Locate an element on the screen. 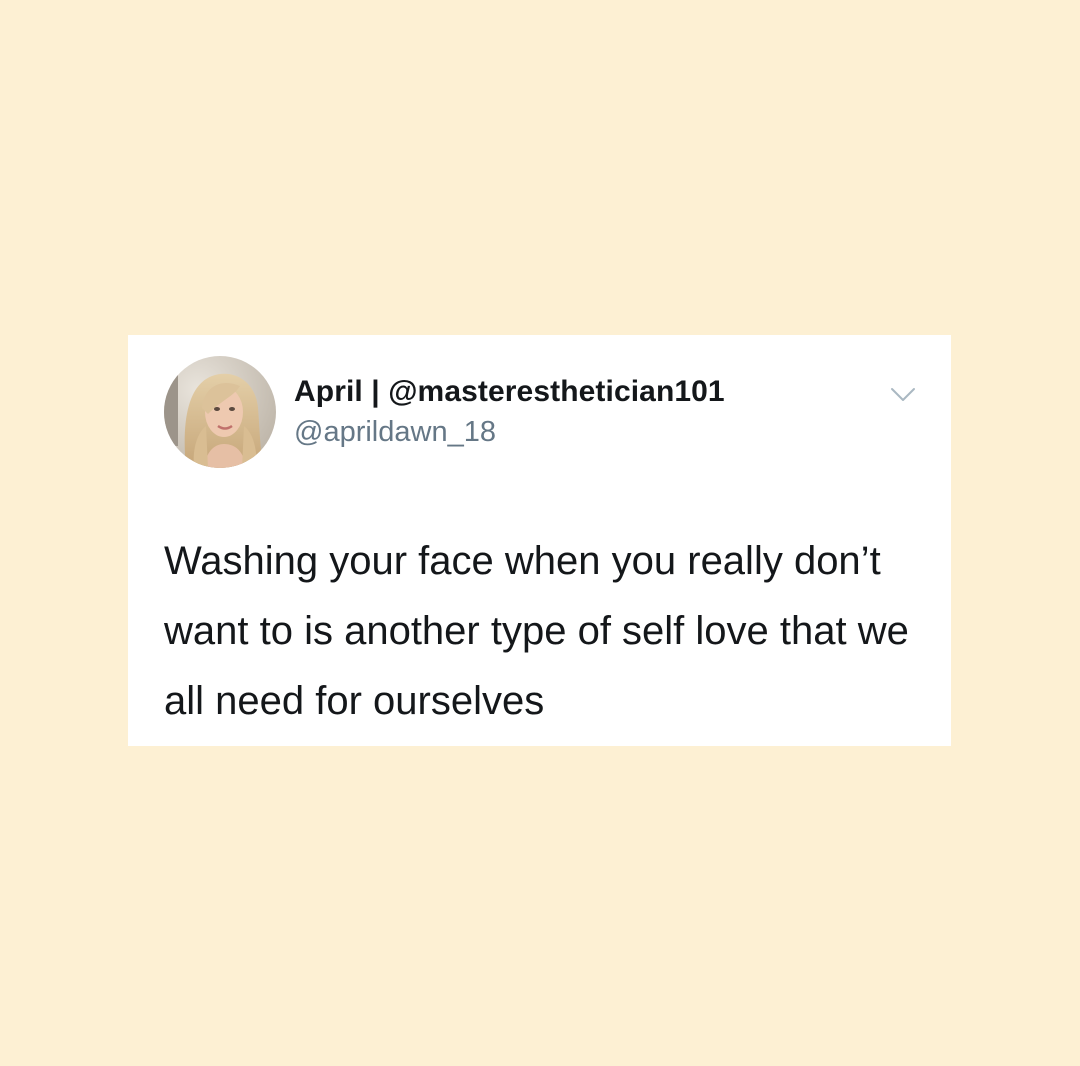 This screenshot has height=1066, width=1080. avatar is located at coordinates (220, 412).